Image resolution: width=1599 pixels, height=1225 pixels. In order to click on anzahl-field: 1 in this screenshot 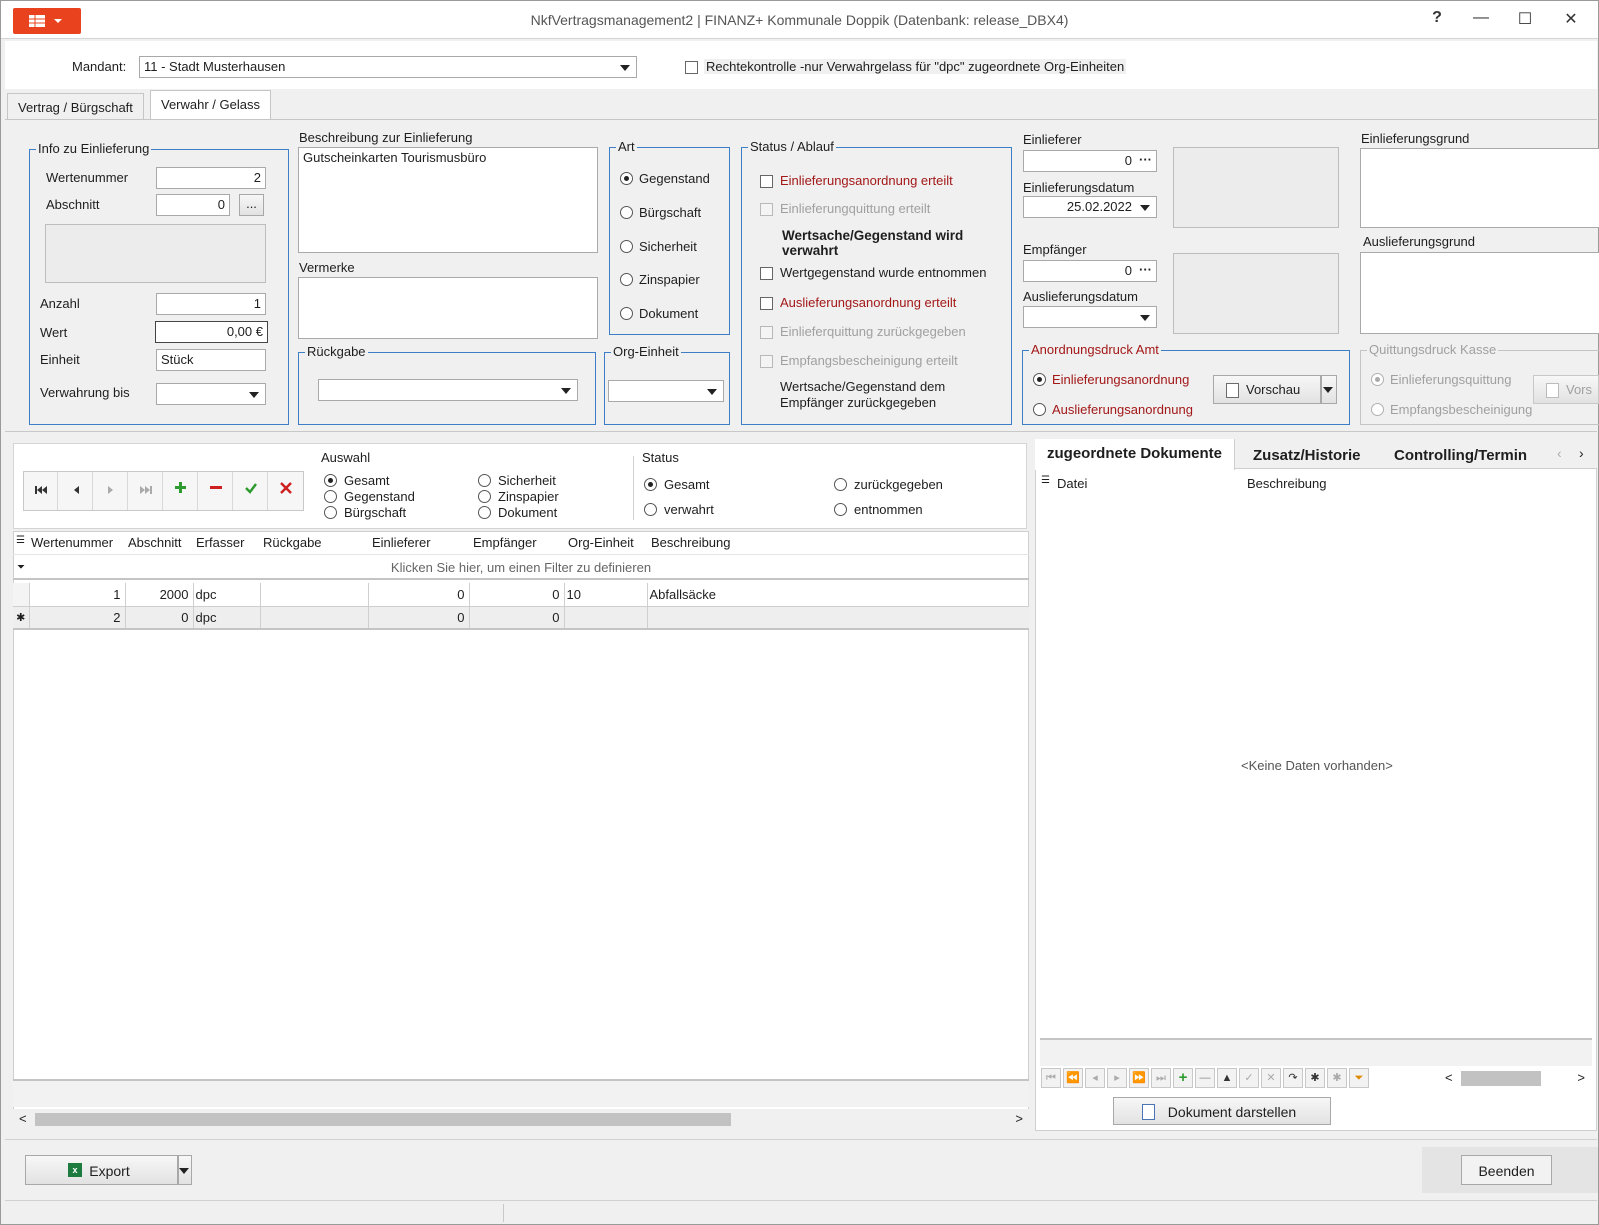, I will do `click(211, 304)`.